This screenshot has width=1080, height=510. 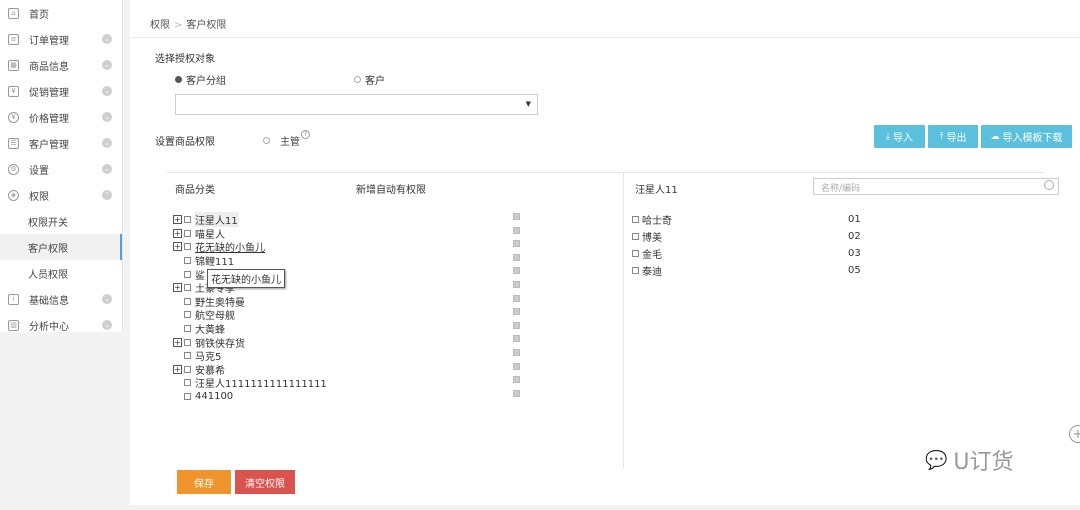 I want to click on tree-node: 野生奥特曼, so click(x=250, y=302).